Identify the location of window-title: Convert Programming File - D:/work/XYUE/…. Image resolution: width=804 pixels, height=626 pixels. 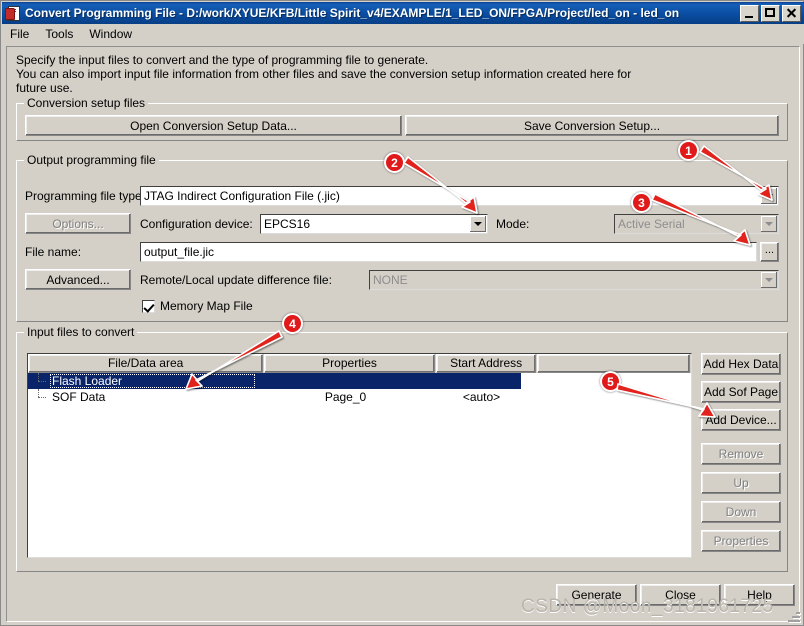
(352, 13).